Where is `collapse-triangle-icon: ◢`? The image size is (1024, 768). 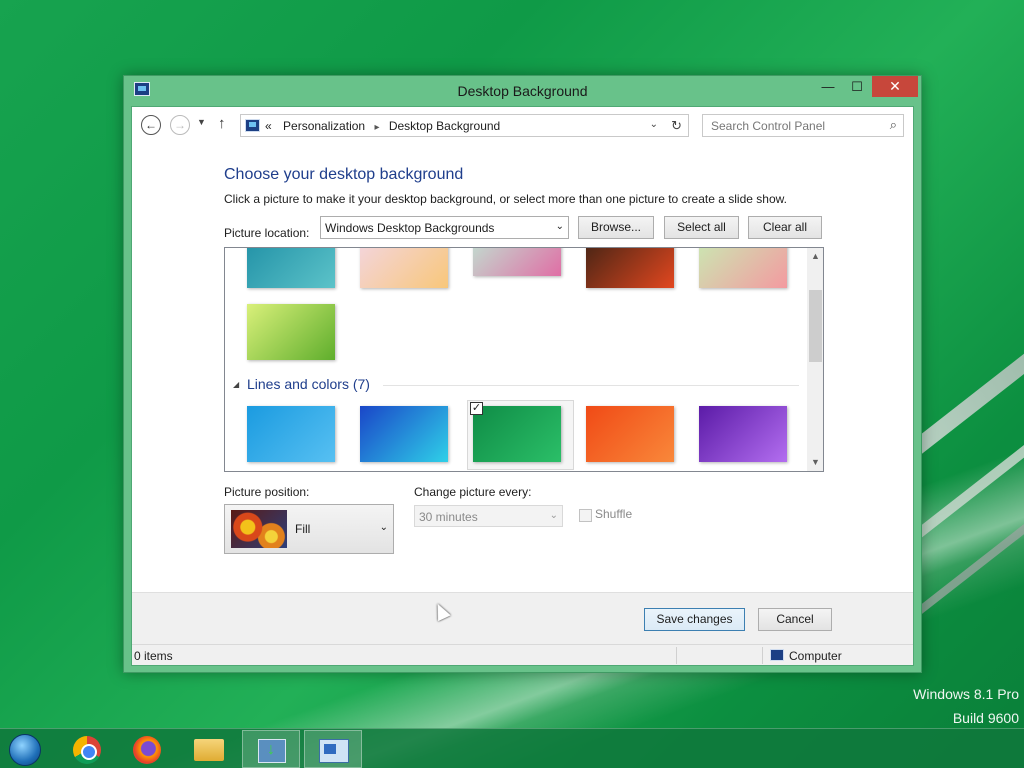
collapse-triangle-icon: ◢ is located at coordinates (236, 384).